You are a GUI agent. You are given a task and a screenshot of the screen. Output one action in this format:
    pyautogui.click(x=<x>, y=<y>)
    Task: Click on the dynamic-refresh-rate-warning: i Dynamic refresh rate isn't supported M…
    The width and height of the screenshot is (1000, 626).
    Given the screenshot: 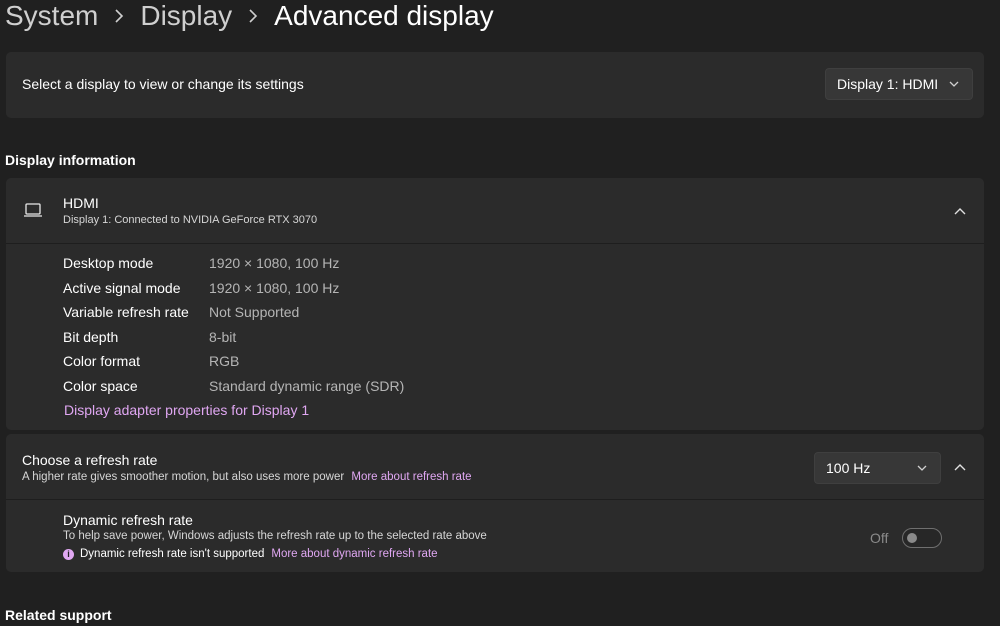 What is the action you would take?
    pyautogui.click(x=250, y=554)
    